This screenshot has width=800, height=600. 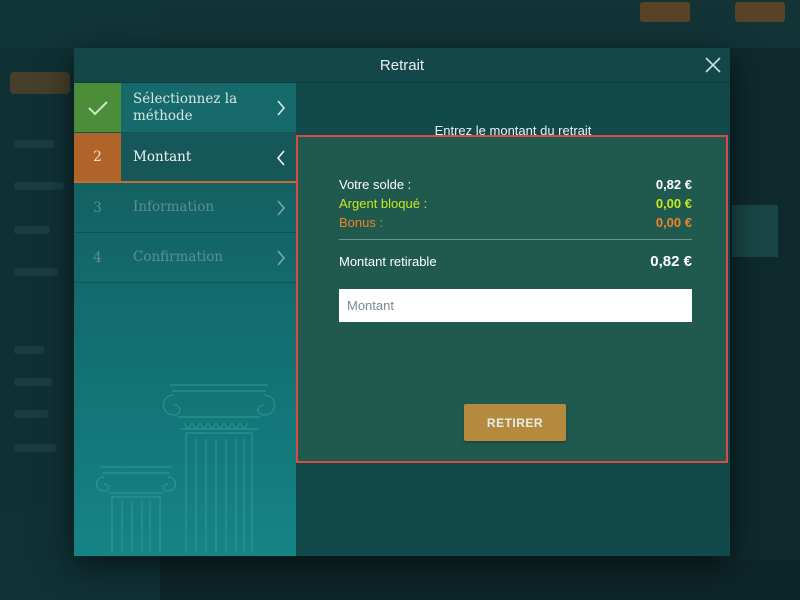 I want to click on step-label: Sélectionnez la méthode, so click(x=185, y=107).